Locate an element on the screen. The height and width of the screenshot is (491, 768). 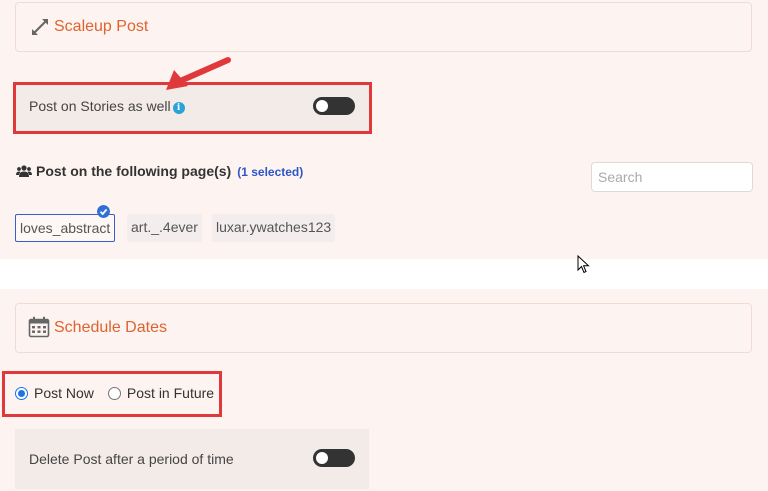
selected-check-icon is located at coordinates (103, 211).